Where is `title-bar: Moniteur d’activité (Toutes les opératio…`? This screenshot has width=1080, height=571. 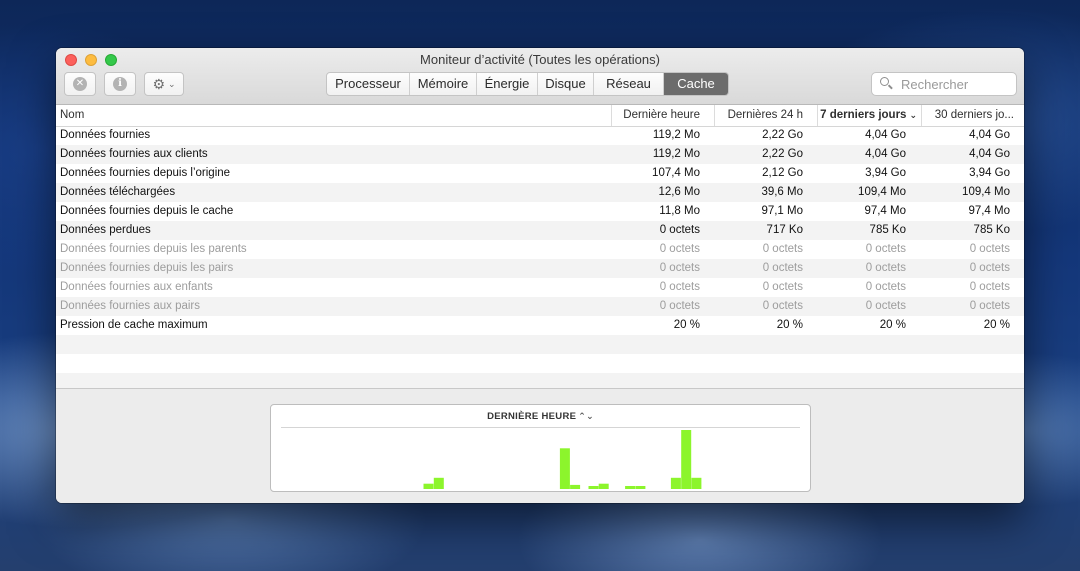 title-bar: Moniteur d’activité (Toutes les opératio… is located at coordinates (540, 76).